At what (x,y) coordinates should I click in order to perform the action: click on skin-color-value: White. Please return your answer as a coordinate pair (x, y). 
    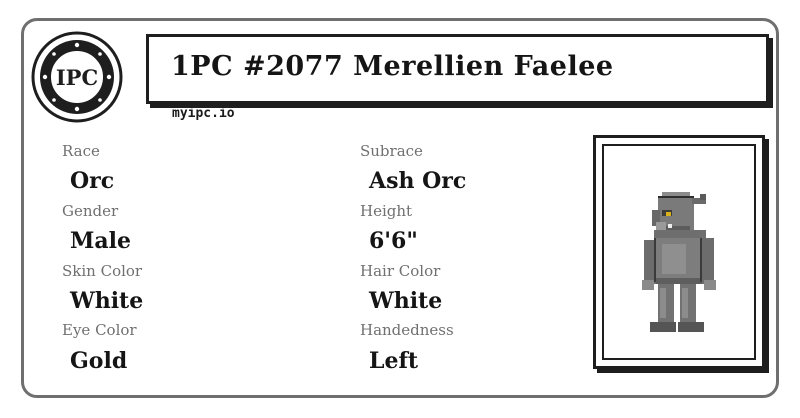
    Looking at the image, I should click on (107, 301).